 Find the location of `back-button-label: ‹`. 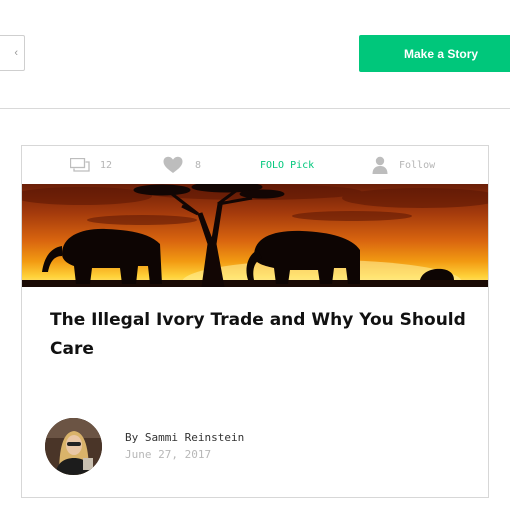

back-button-label: ‹ is located at coordinates (16, 53).